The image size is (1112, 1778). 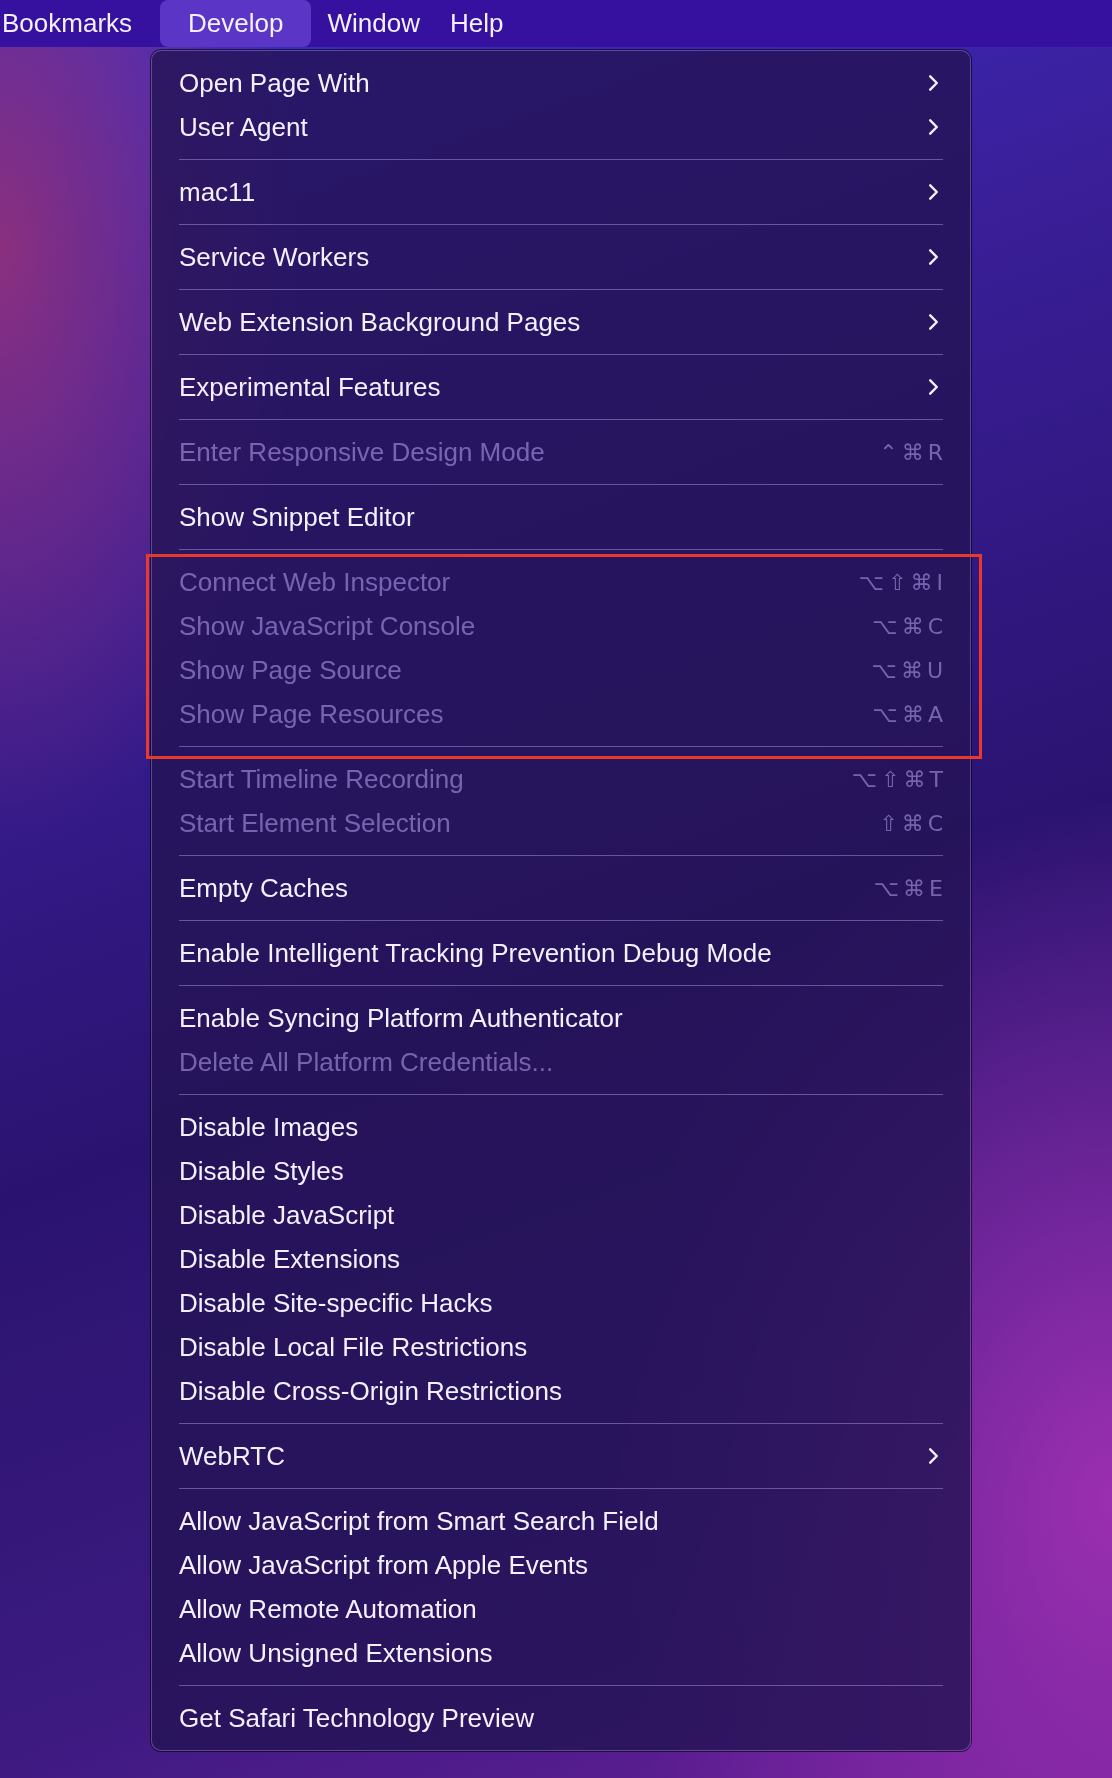 I want to click on menu-bar-item: Help, so click(x=476, y=23).